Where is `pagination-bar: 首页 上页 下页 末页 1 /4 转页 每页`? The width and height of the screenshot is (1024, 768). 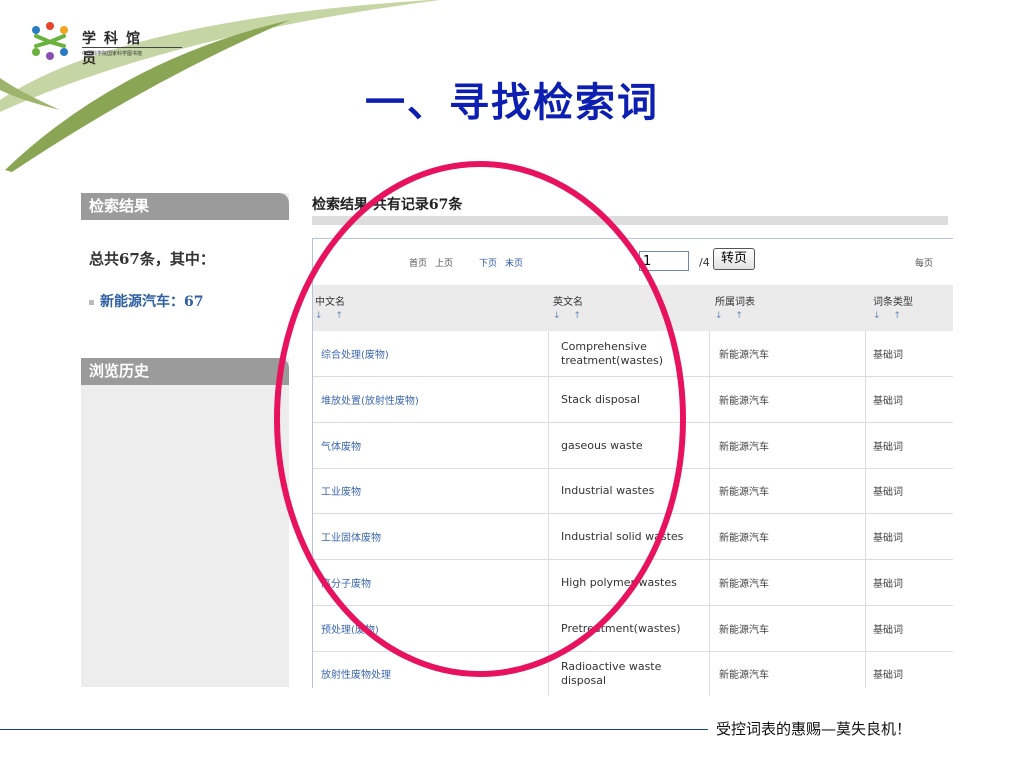
pagination-bar: 首页 上页 下页 末页 1 /4 转页 每页 is located at coordinates (633, 261).